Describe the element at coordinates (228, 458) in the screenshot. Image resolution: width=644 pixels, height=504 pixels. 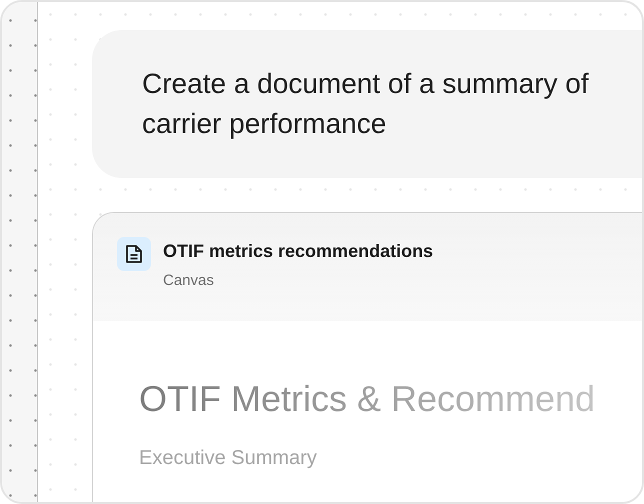
I see `section-heading: Executive Summary` at that location.